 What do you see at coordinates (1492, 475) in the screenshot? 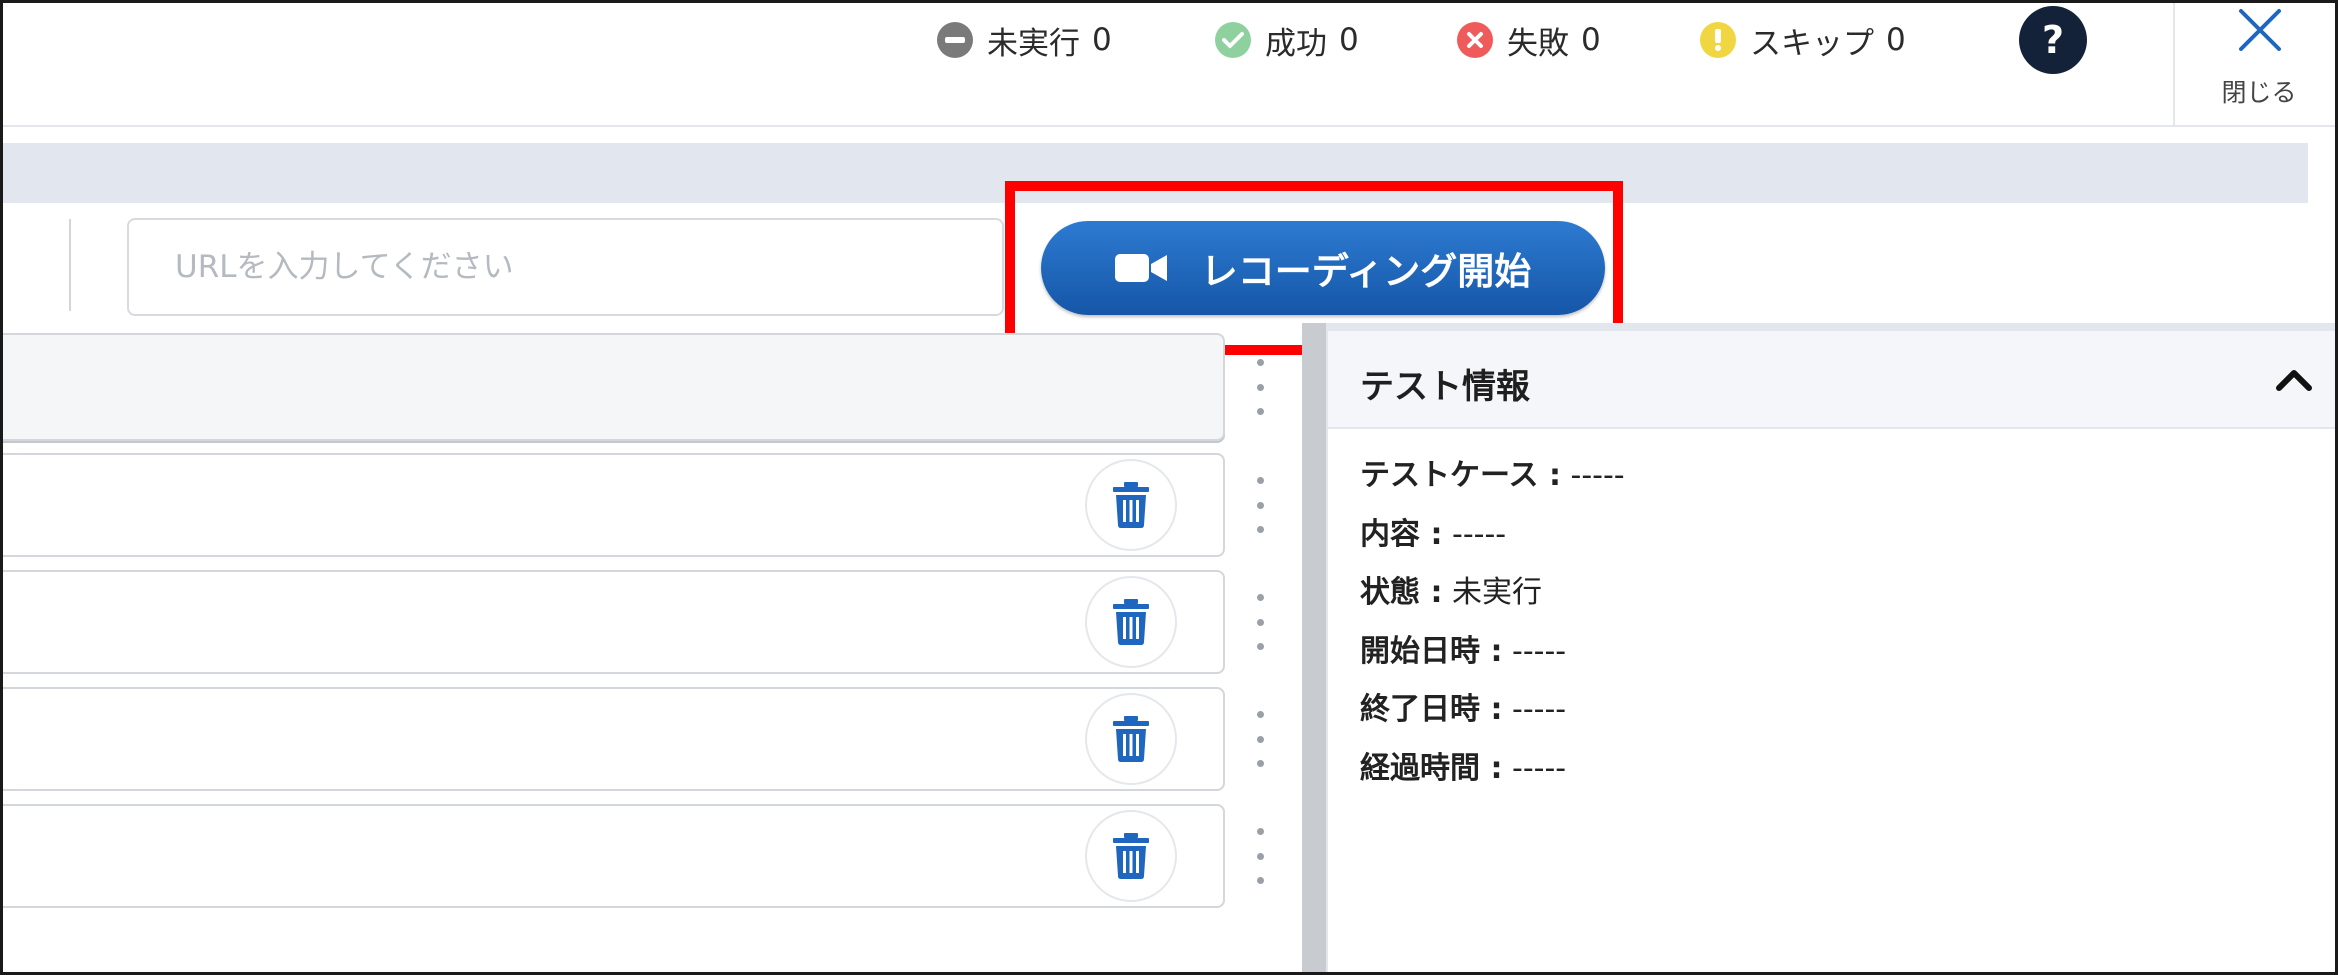
I see `info-field-testcase: テストケース : -----` at bounding box center [1492, 475].